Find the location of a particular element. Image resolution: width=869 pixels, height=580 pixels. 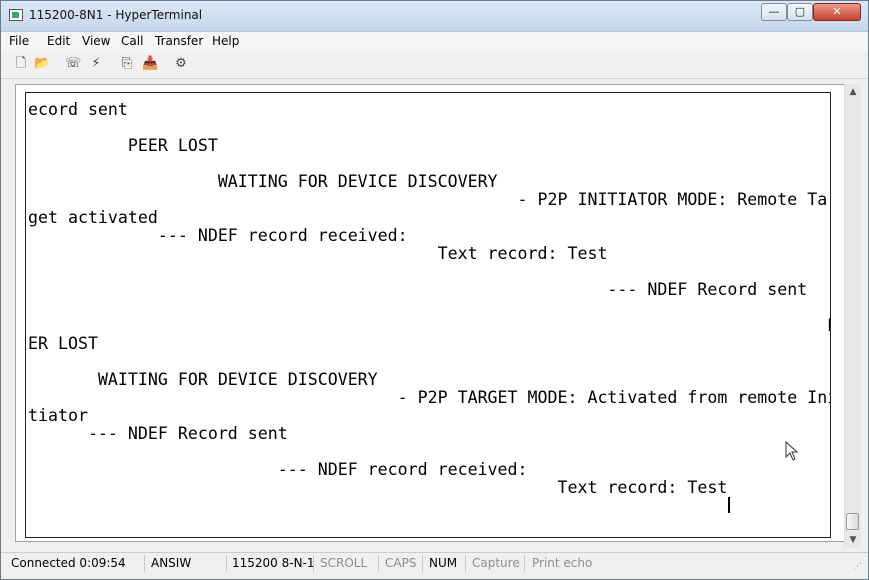

new-document-icon: 🗋 is located at coordinates (21, 64).